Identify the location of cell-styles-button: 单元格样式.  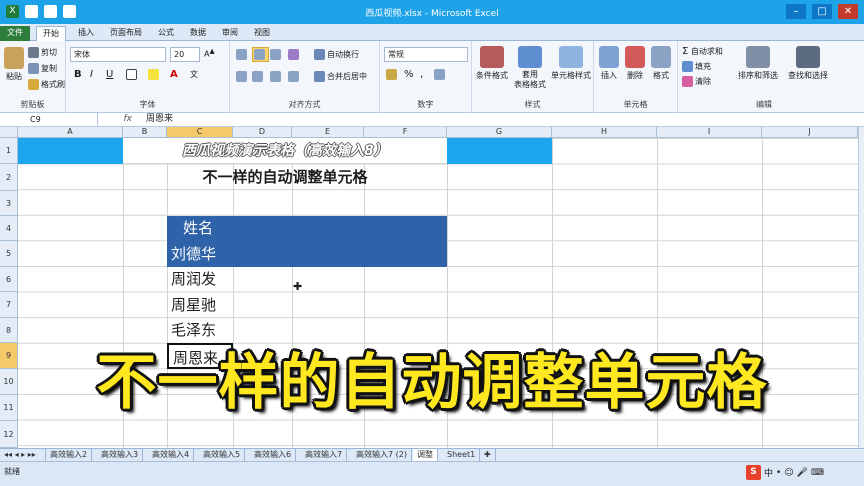
(571, 63).